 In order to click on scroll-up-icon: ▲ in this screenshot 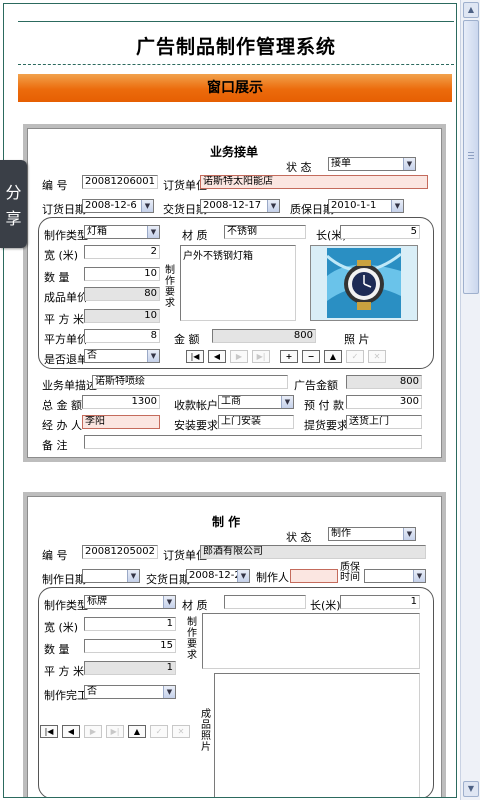, I will do `click(471, 10)`.